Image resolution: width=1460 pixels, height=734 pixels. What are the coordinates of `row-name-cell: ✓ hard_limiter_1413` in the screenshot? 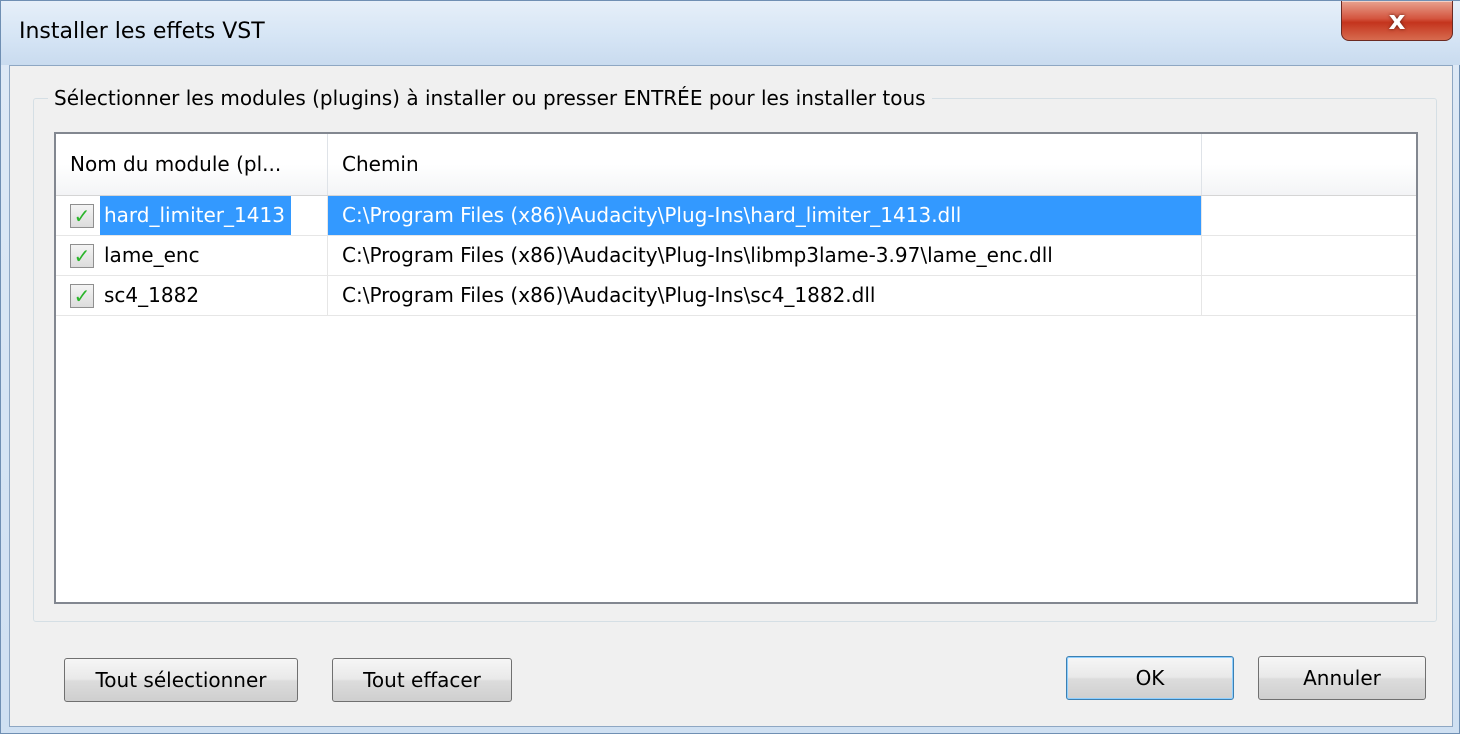 It's located at (192, 215).